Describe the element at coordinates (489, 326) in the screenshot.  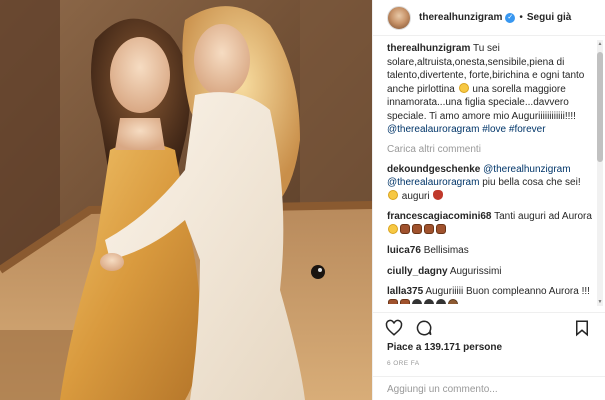
I see `action-bar` at that location.